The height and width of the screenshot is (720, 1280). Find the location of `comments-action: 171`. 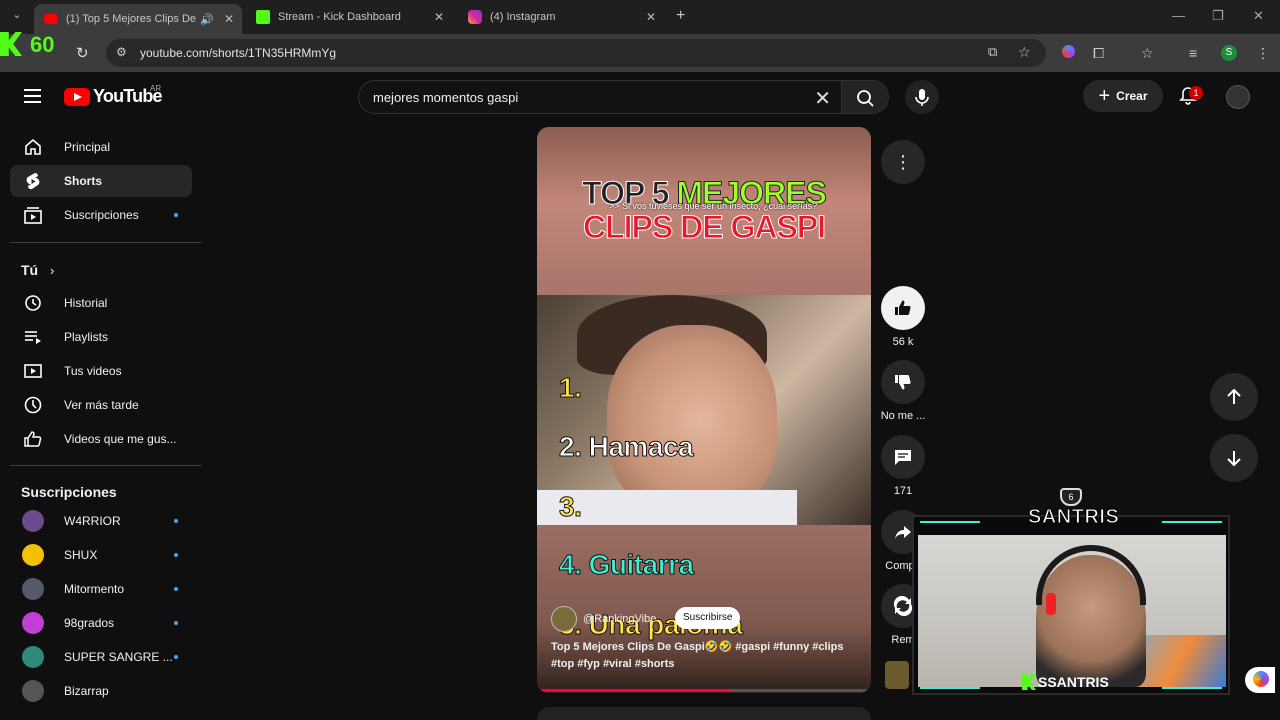

comments-action: 171 is located at coordinates (903, 466).